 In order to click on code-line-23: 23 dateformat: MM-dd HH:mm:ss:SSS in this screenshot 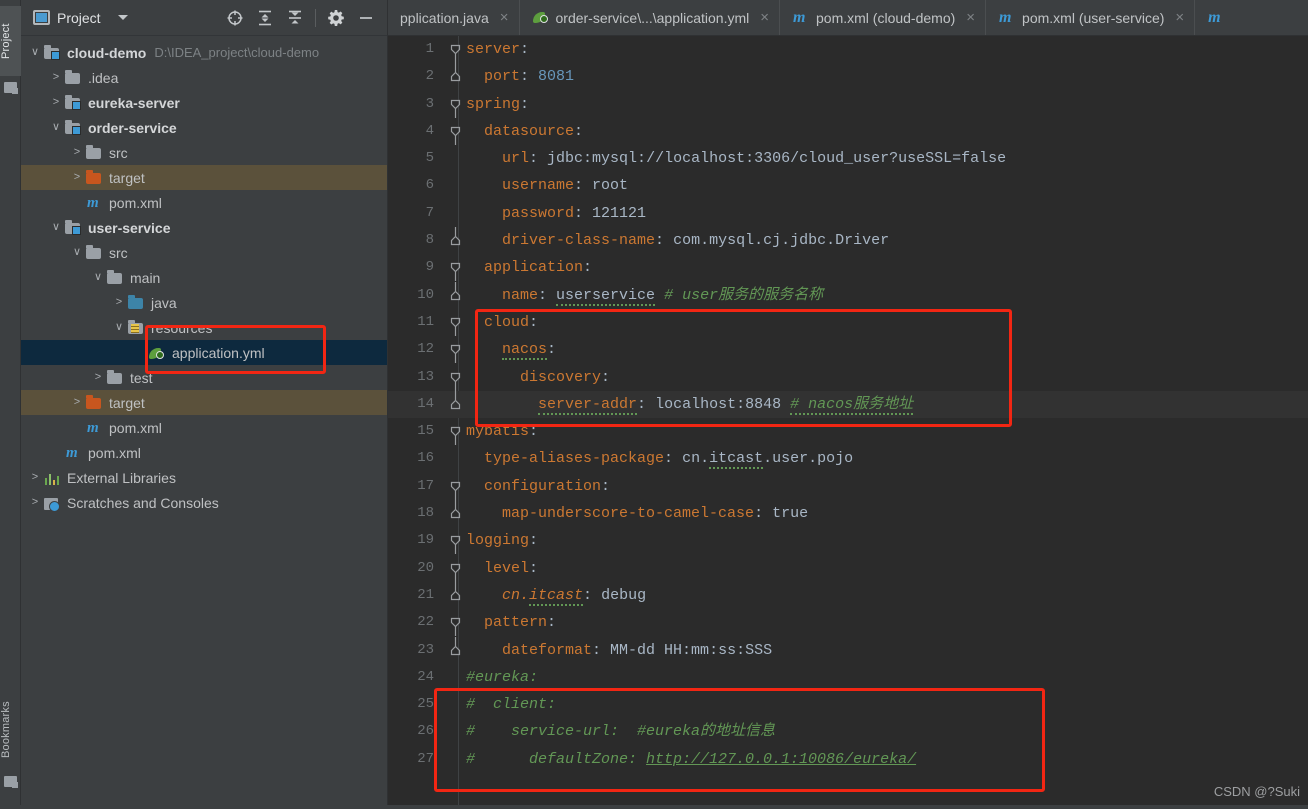, I will do `click(848, 650)`.